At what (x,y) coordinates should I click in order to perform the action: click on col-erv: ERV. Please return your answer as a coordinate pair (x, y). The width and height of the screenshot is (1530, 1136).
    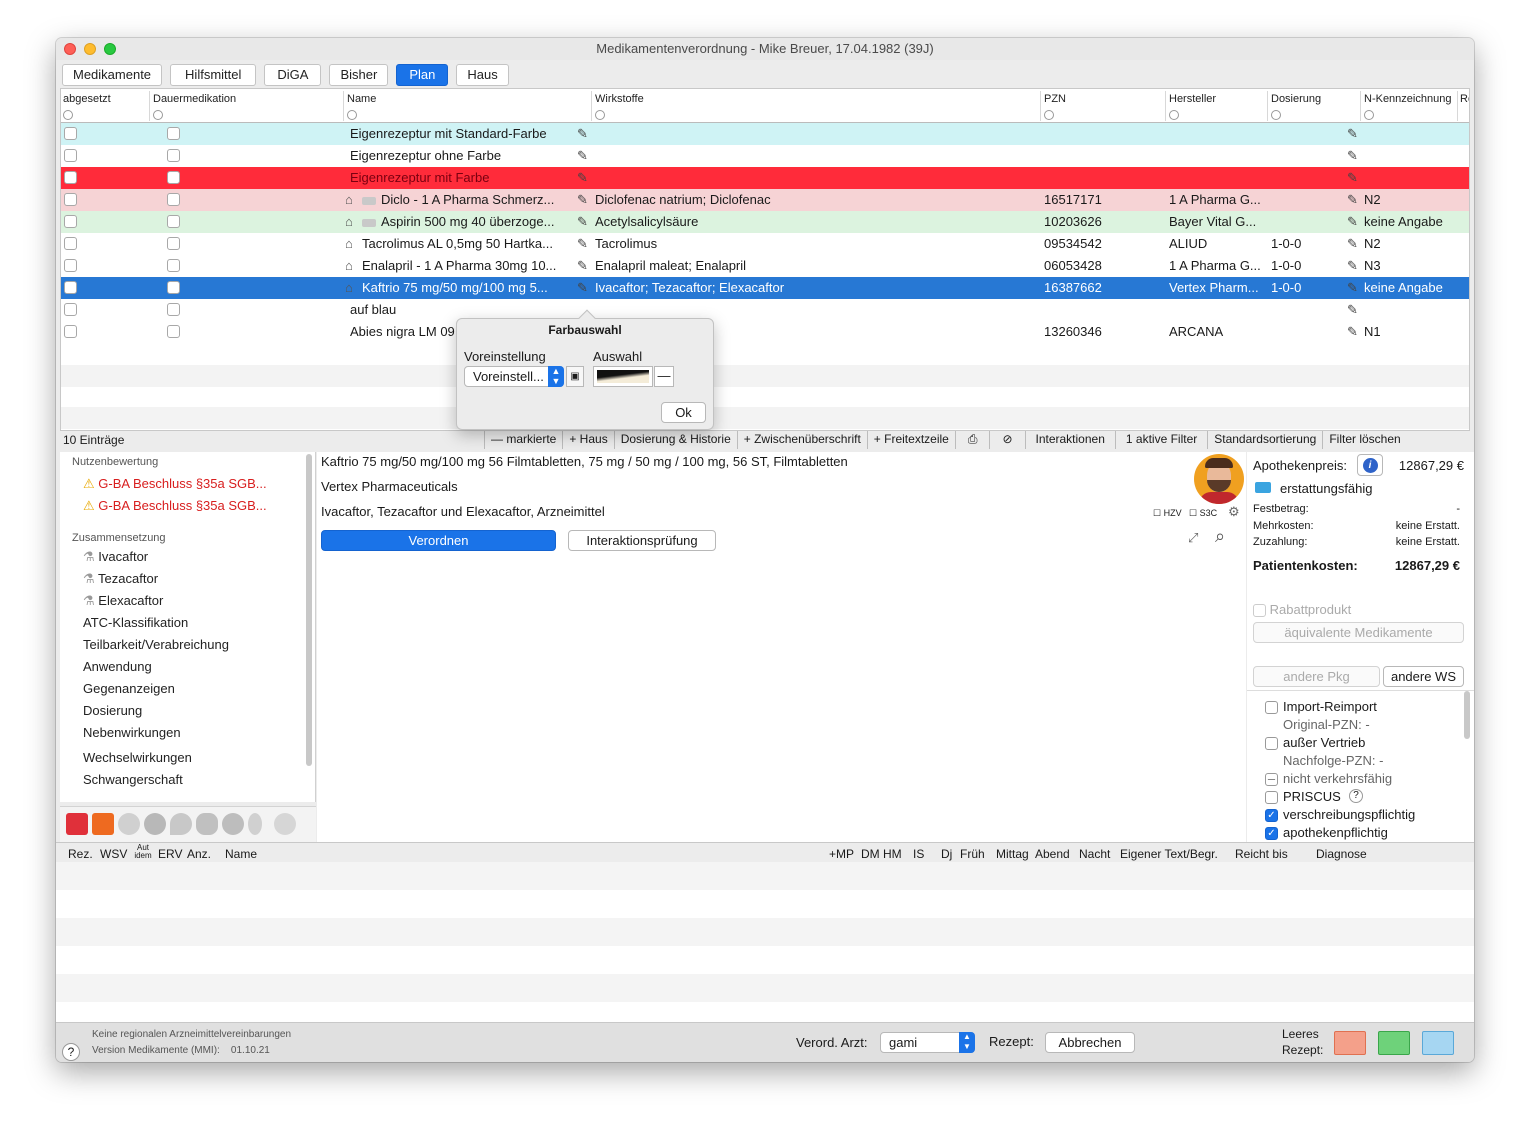
    Looking at the image, I should click on (170, 854).